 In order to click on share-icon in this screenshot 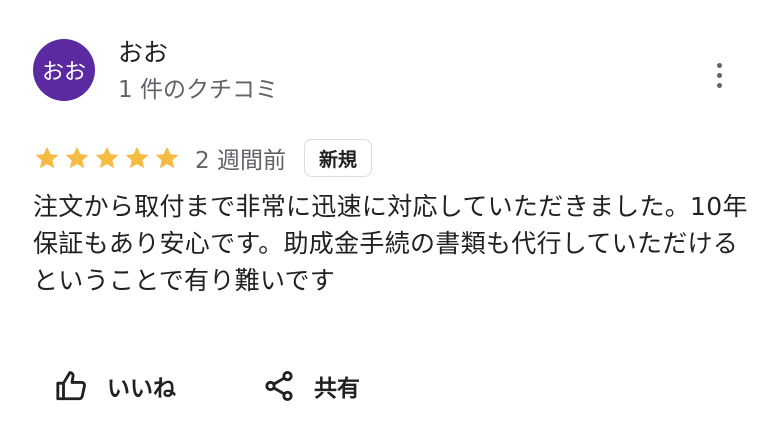, I will do `click(279, 386)`.